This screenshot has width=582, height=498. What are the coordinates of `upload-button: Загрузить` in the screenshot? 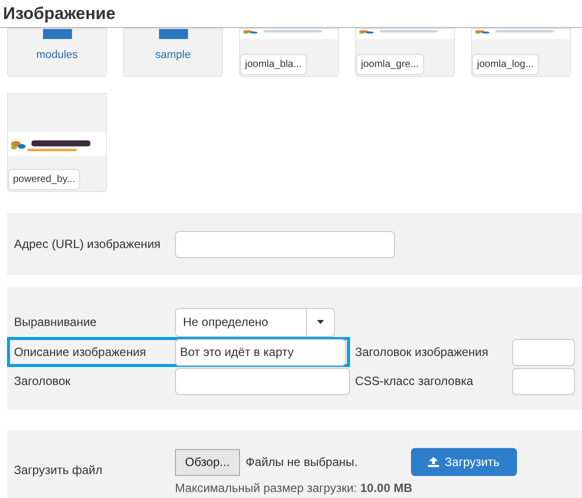 It's located at (463, 462).